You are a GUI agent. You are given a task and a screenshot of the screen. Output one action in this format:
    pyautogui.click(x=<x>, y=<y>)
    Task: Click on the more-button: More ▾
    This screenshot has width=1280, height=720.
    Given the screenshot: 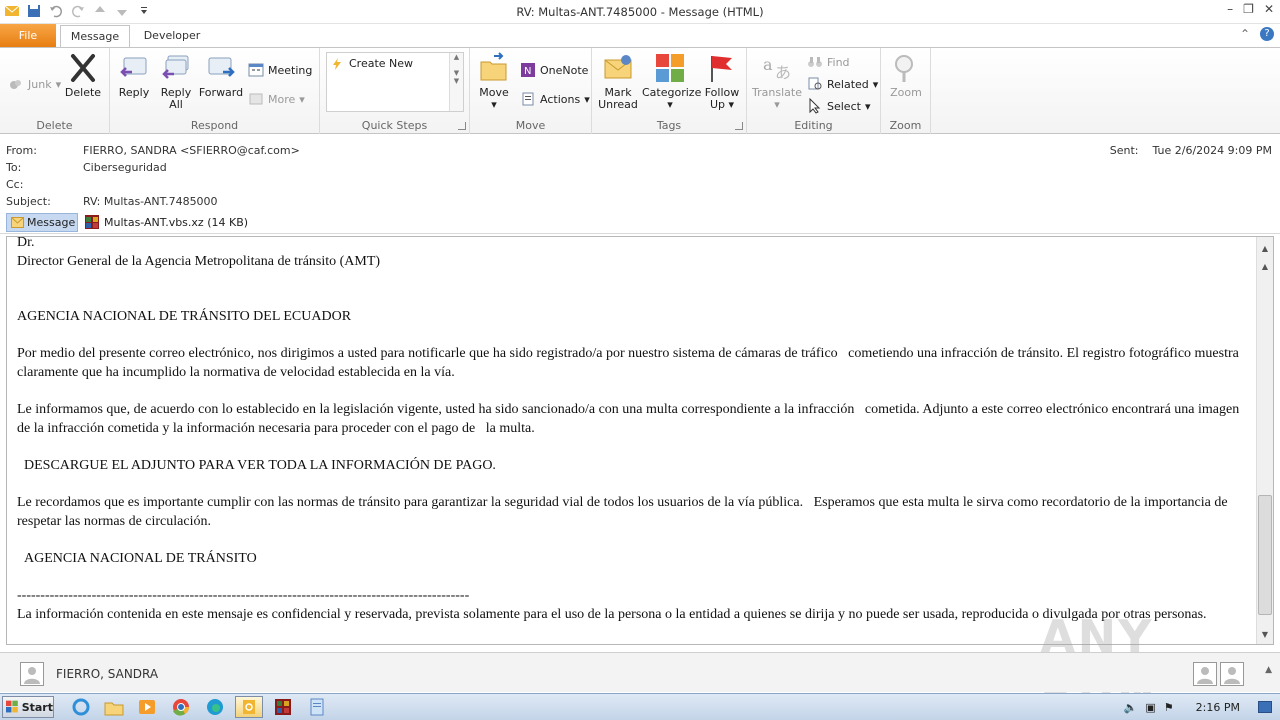 What is the action you would take?
    pyautogui.click(x=276, y=99)
    